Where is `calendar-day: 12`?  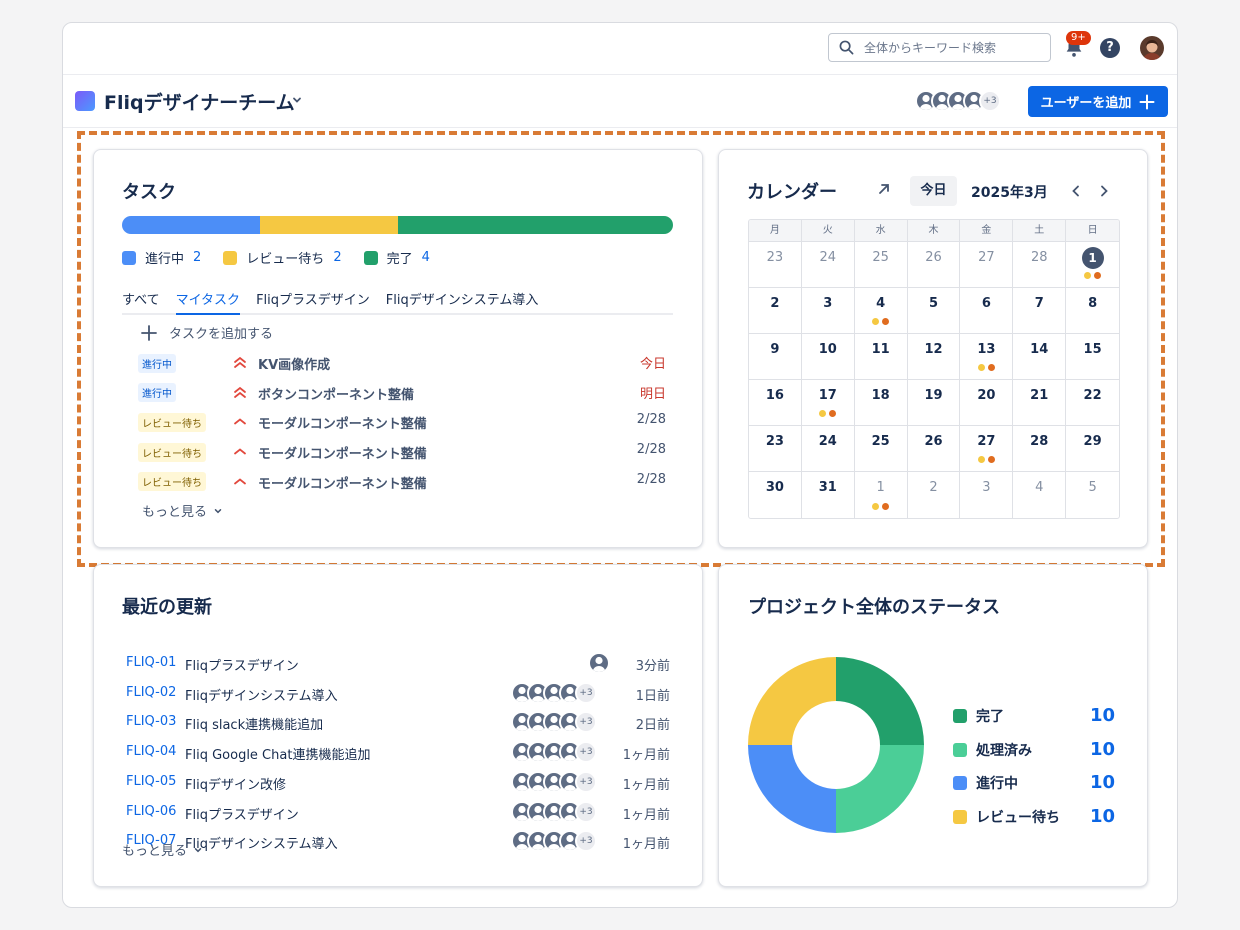
calendar-day: 12 is located at coordinates (934, 357).